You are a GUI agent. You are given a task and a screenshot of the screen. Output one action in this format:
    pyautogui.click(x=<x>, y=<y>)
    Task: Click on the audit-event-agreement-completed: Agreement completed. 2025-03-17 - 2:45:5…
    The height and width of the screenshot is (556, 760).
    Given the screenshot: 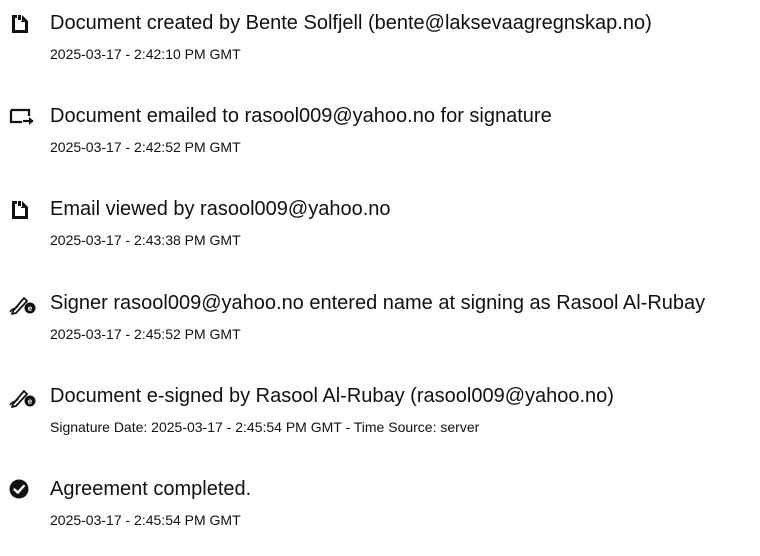 What is the action you would take?
    pyautogui.click(x=380, y=516)
    